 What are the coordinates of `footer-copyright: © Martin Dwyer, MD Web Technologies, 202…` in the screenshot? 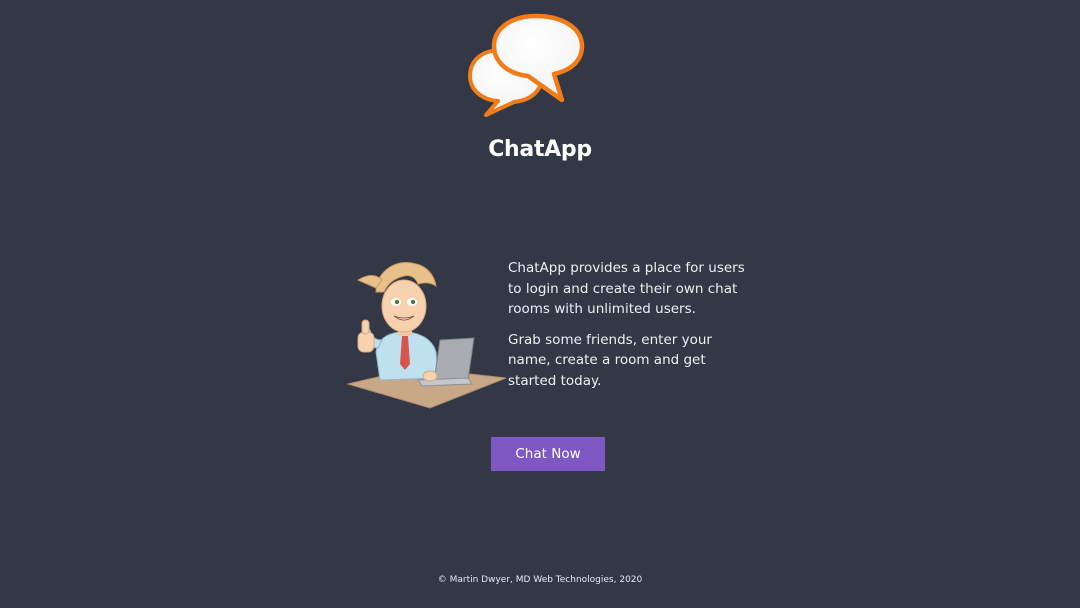 It's located at (540, 580).